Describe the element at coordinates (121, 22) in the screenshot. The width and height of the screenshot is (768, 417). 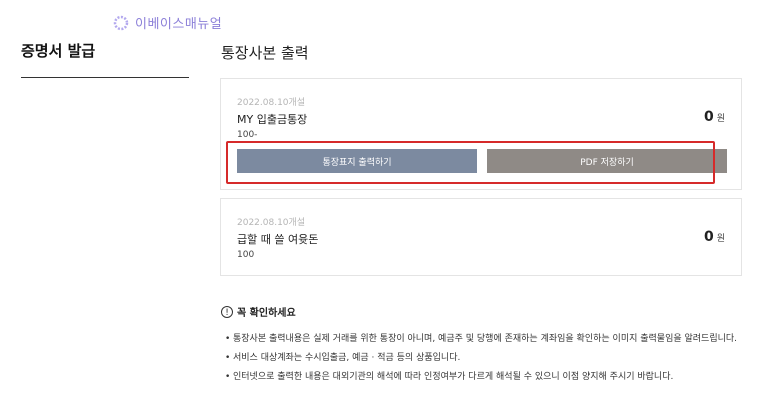
I see `brand-logo-icon` at that location.